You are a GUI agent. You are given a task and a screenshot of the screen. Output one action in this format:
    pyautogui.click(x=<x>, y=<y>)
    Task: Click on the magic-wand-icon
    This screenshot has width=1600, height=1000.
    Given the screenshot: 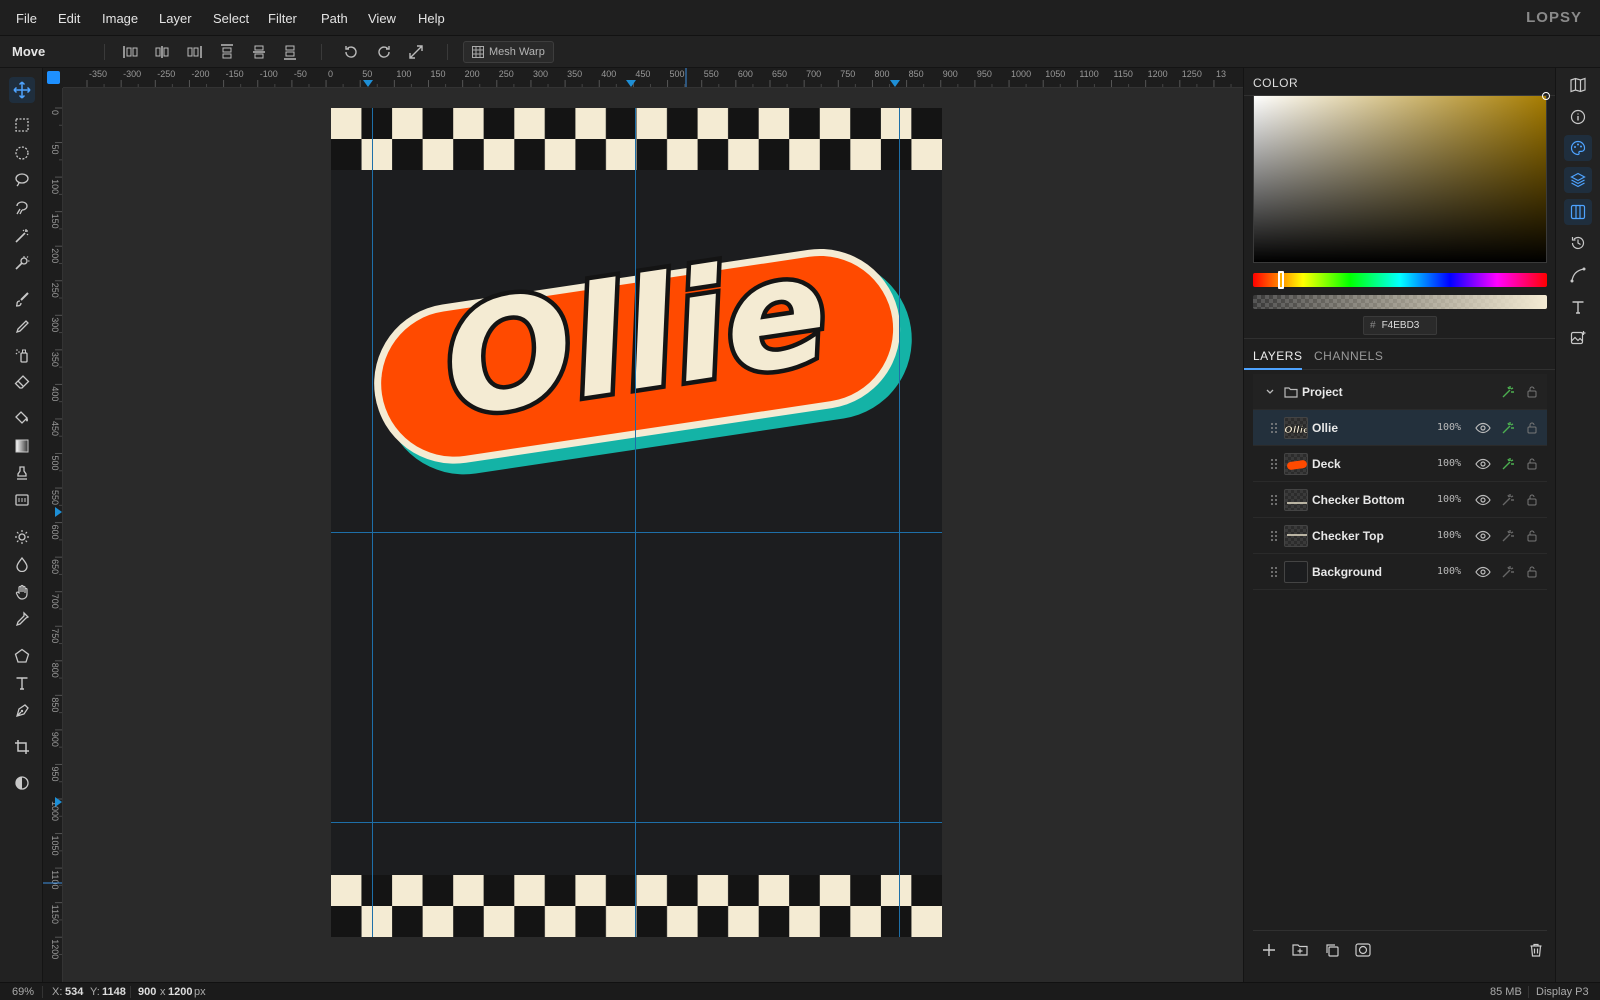 What is the action you would take?
    pyautogui.click(x=22, y=236)
    